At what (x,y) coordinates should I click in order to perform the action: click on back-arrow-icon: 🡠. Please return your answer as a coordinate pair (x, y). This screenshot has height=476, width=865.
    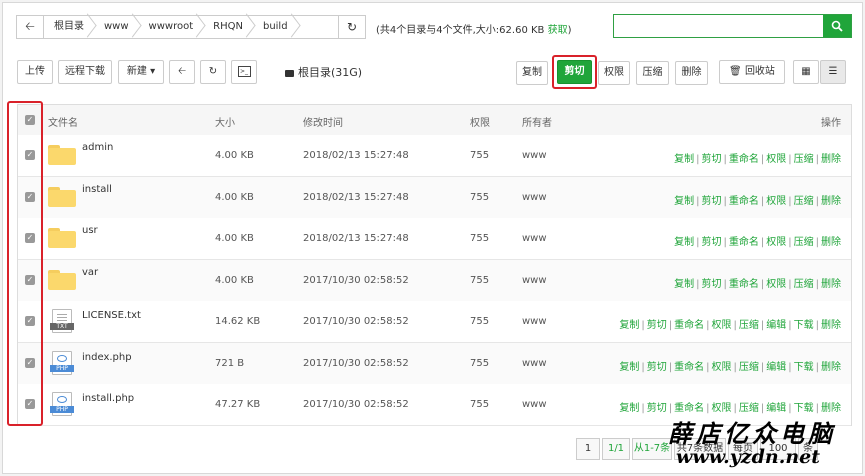
    Looking at the image, I should click on (30, 27).